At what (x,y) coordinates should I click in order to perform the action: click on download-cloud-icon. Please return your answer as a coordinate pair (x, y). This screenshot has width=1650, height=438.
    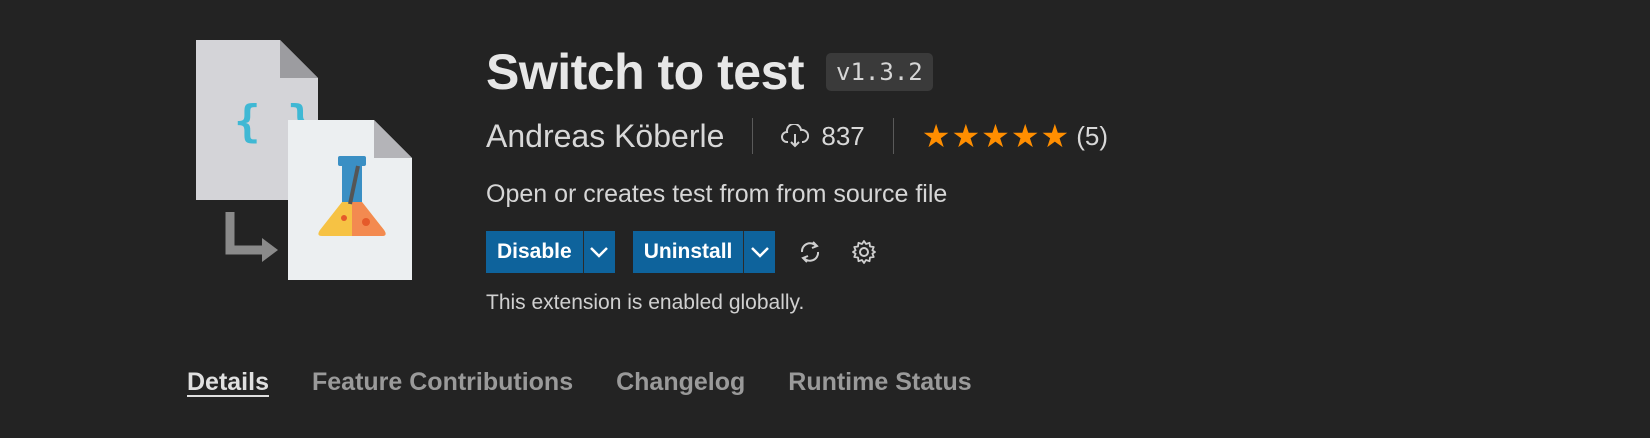
    Looking at the image, I should click on (795, 136).